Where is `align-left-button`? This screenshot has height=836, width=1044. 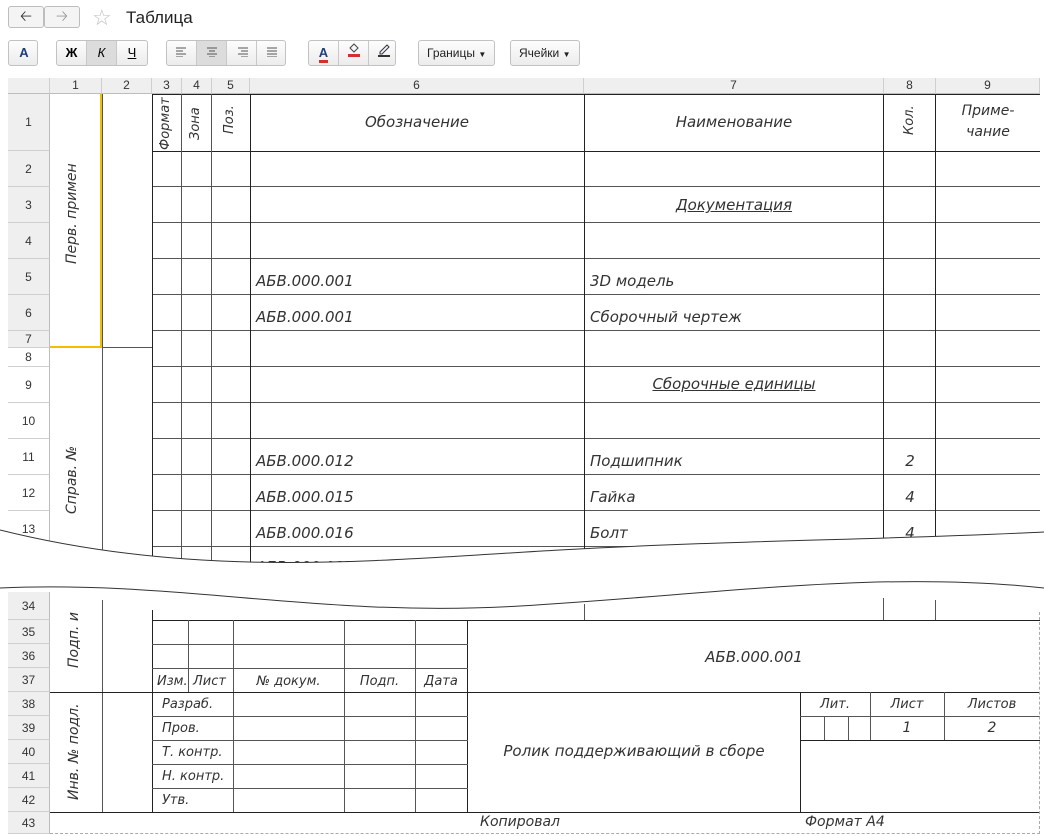
align-left-button is located at coordinates (182, 53).